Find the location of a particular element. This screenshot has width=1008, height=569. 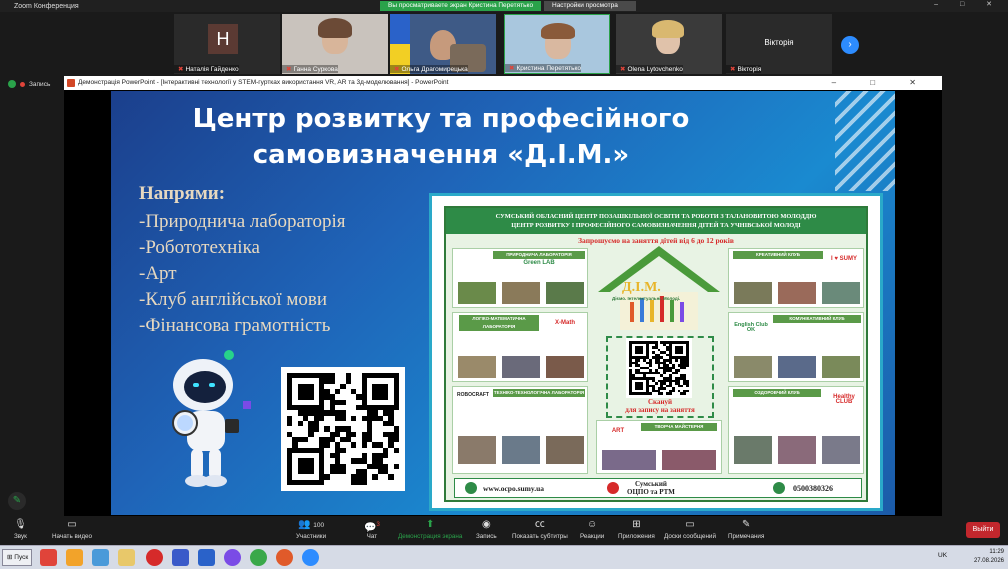

participant-tile: ✖ Ольга Драгомирецька is located at coordinates (443, 44).